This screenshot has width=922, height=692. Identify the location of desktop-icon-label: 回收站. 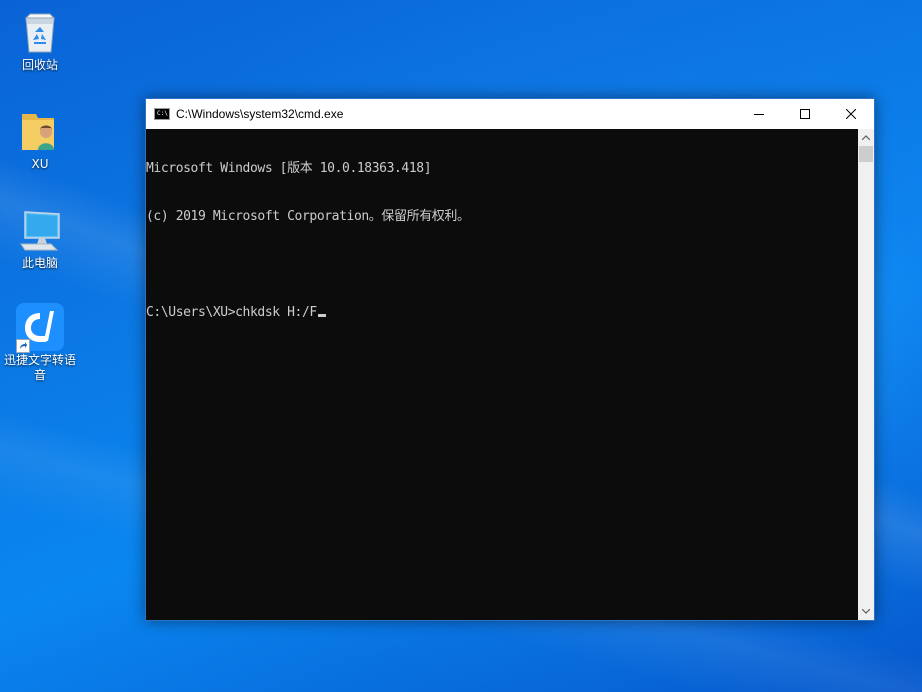
(39, 65).